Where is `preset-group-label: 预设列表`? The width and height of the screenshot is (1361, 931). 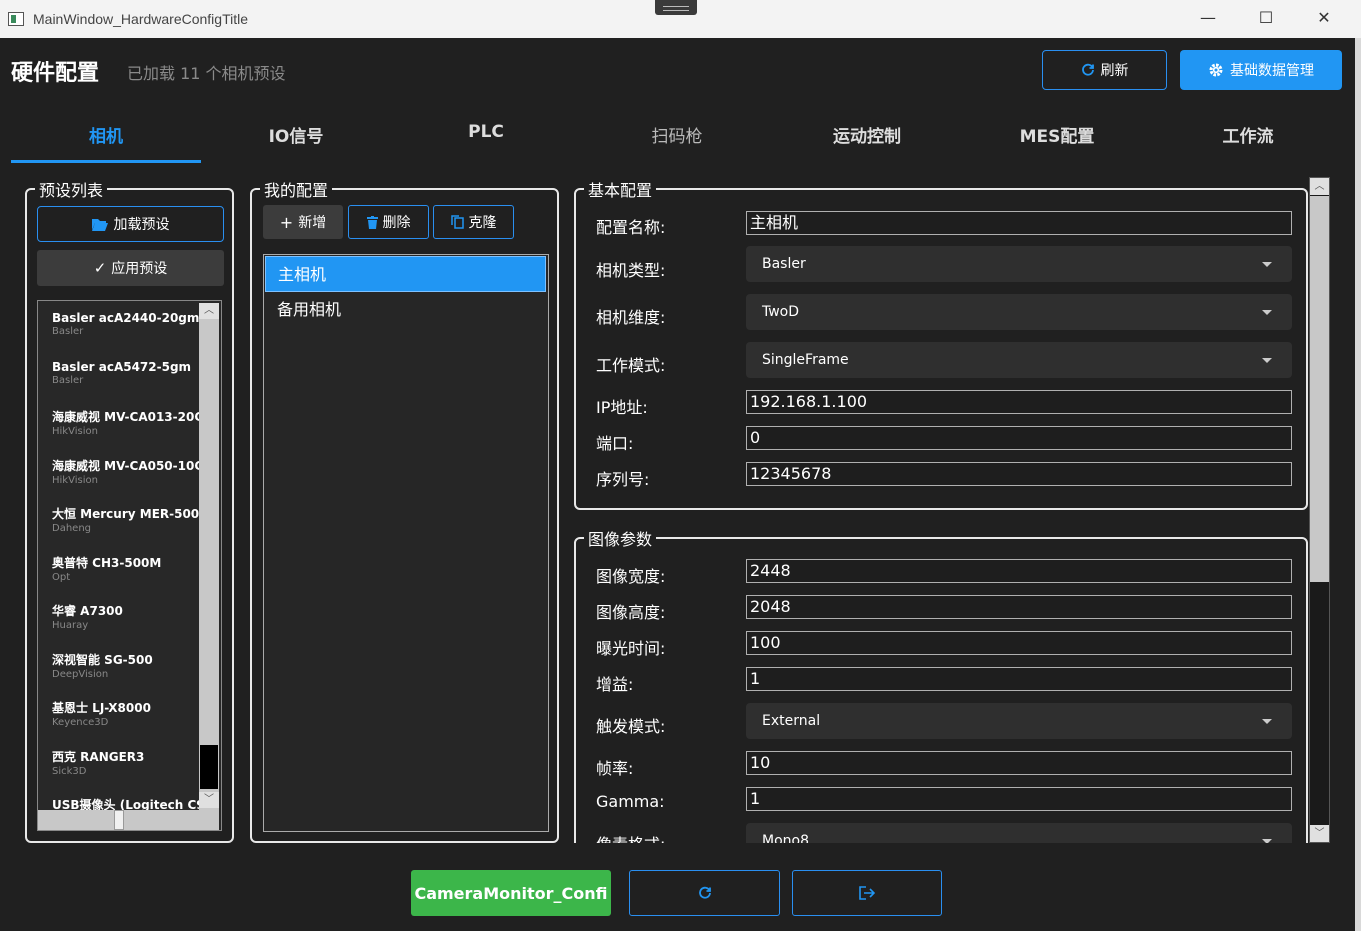
preset-group-label: 预设列表 is located at coordinates (71, 189).